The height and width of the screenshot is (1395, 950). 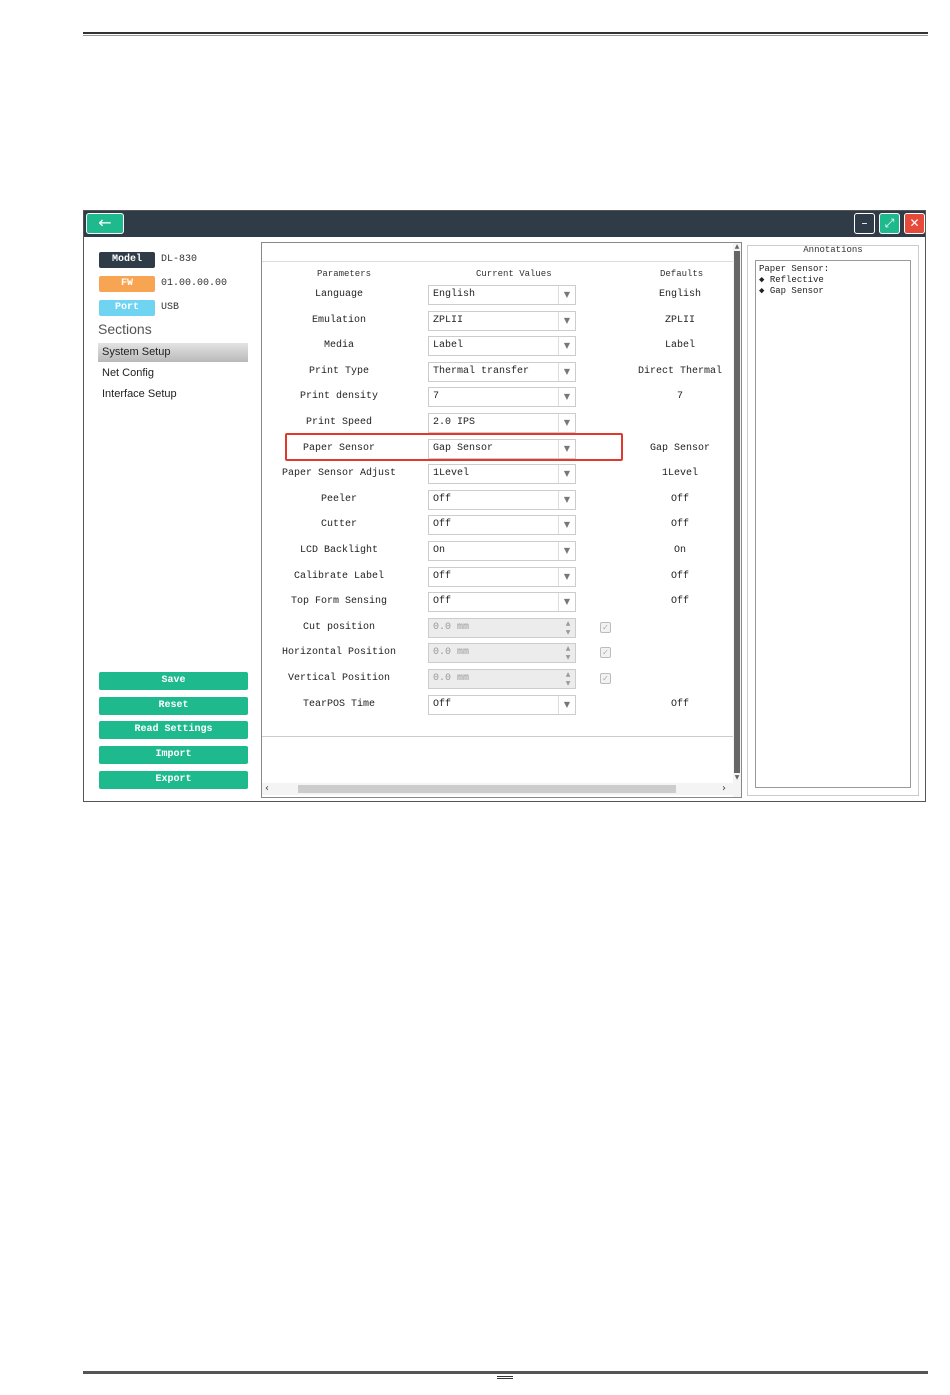 I want to click on annotation-item: ◆ Gap Sensor, so click(x=791, y=291).